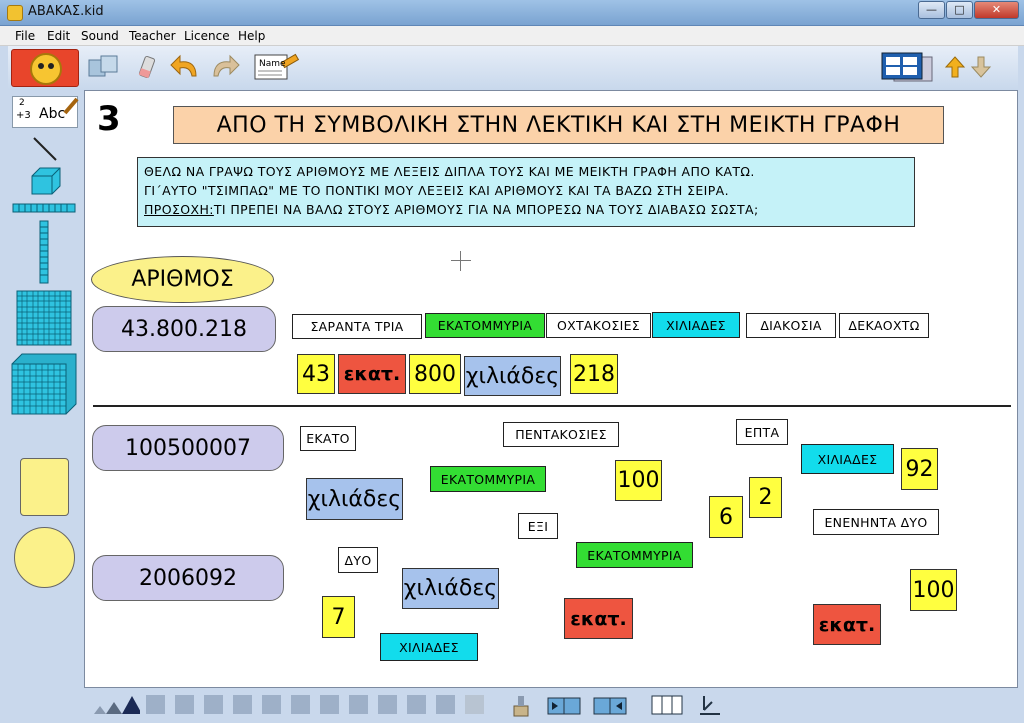 The width and height of the screenshot is (1024, 723). I want to click on word-card: ΣΑΡΑΝΤΑ ΤΡΙΑ, so click(357, 326).